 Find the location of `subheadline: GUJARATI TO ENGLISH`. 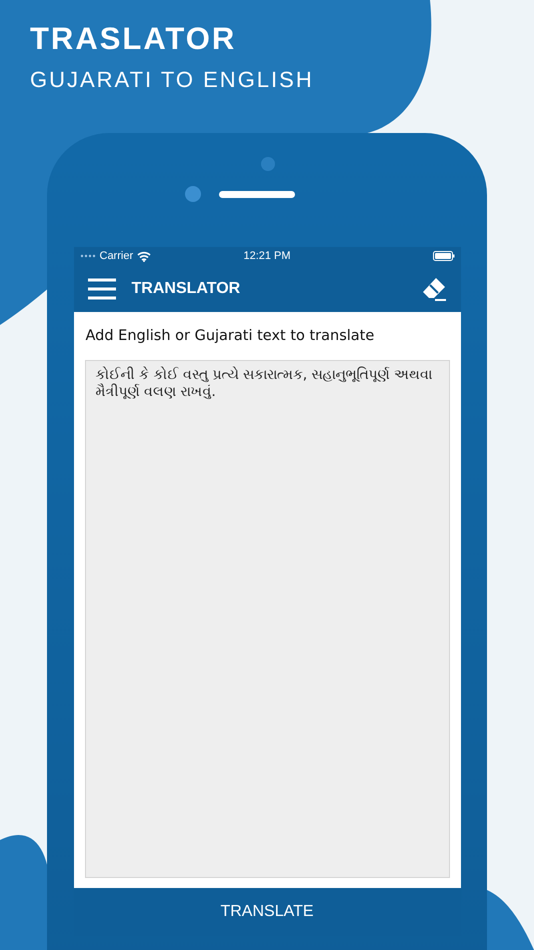

subheadline: GUJARATI TO ENGLISH is located at coordinates (172, 80).